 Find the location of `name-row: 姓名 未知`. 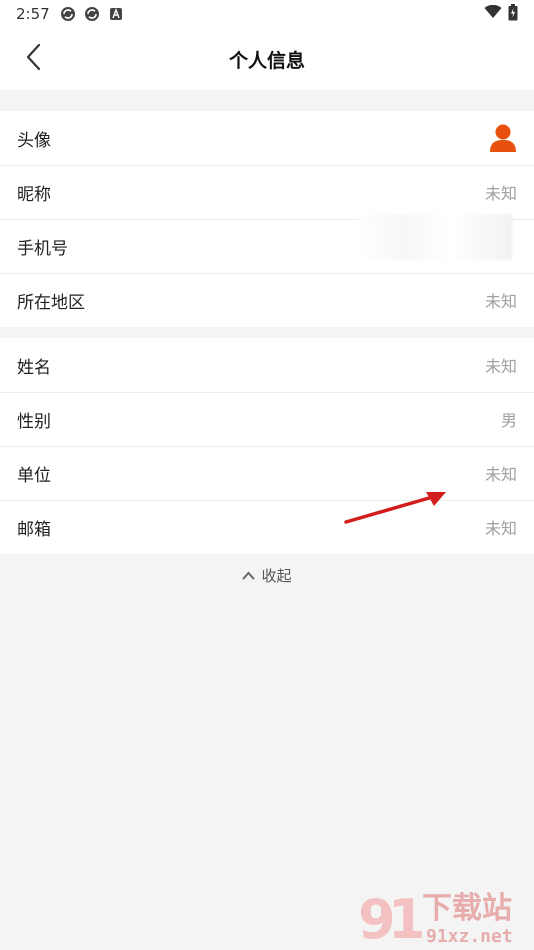

name-row: 姓名 未知 is located at coordinates (267, 365).